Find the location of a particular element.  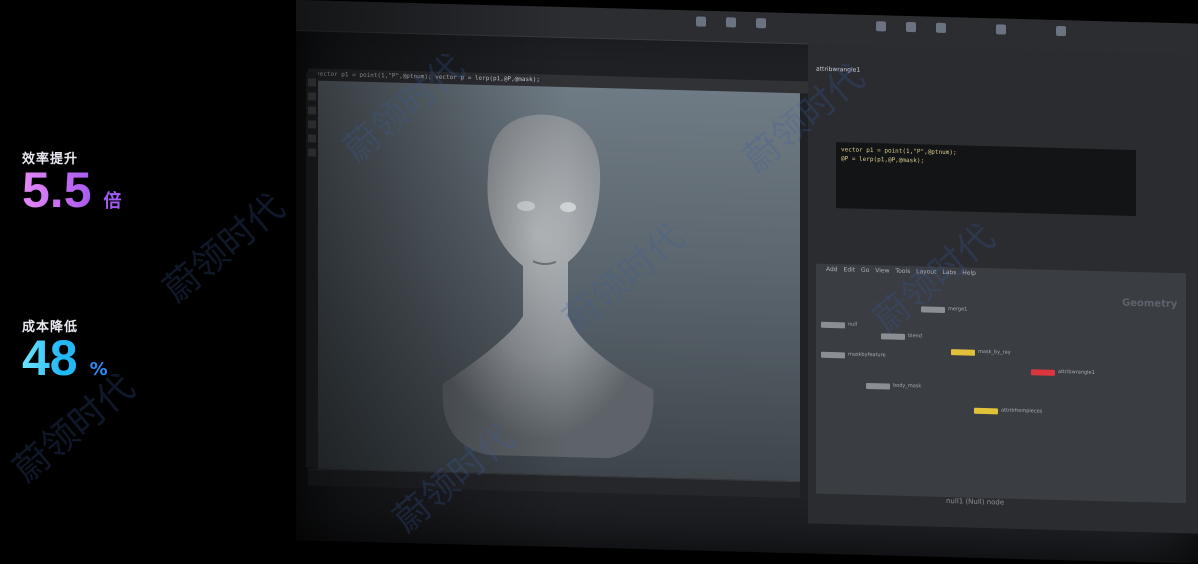

node-body-mask is located at coordinates (878, 386).